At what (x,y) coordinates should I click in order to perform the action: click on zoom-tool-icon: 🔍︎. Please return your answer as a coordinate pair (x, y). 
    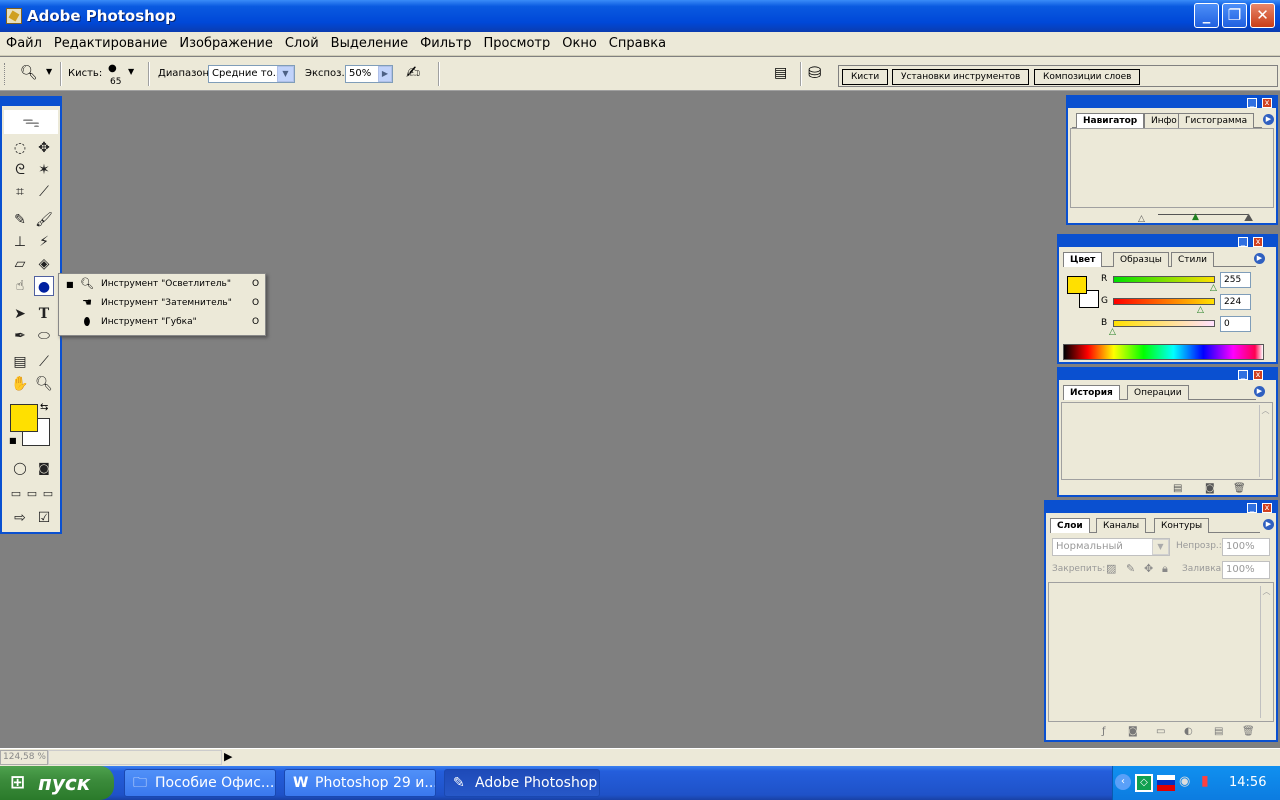
    Looking at the image, I should click on (44, 384).